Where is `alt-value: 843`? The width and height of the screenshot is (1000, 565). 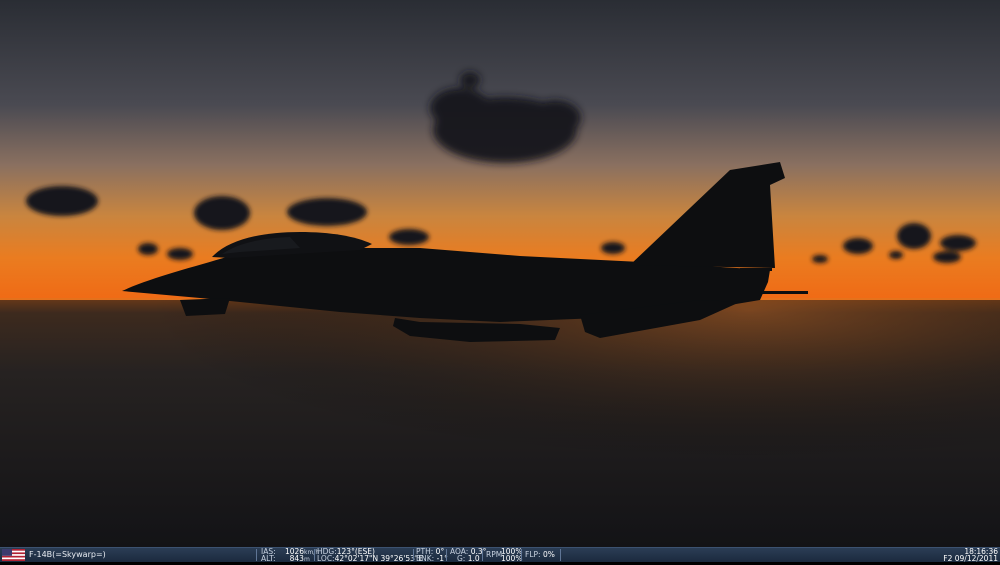
alt-value: 843 is located at coordinates (296, 558).